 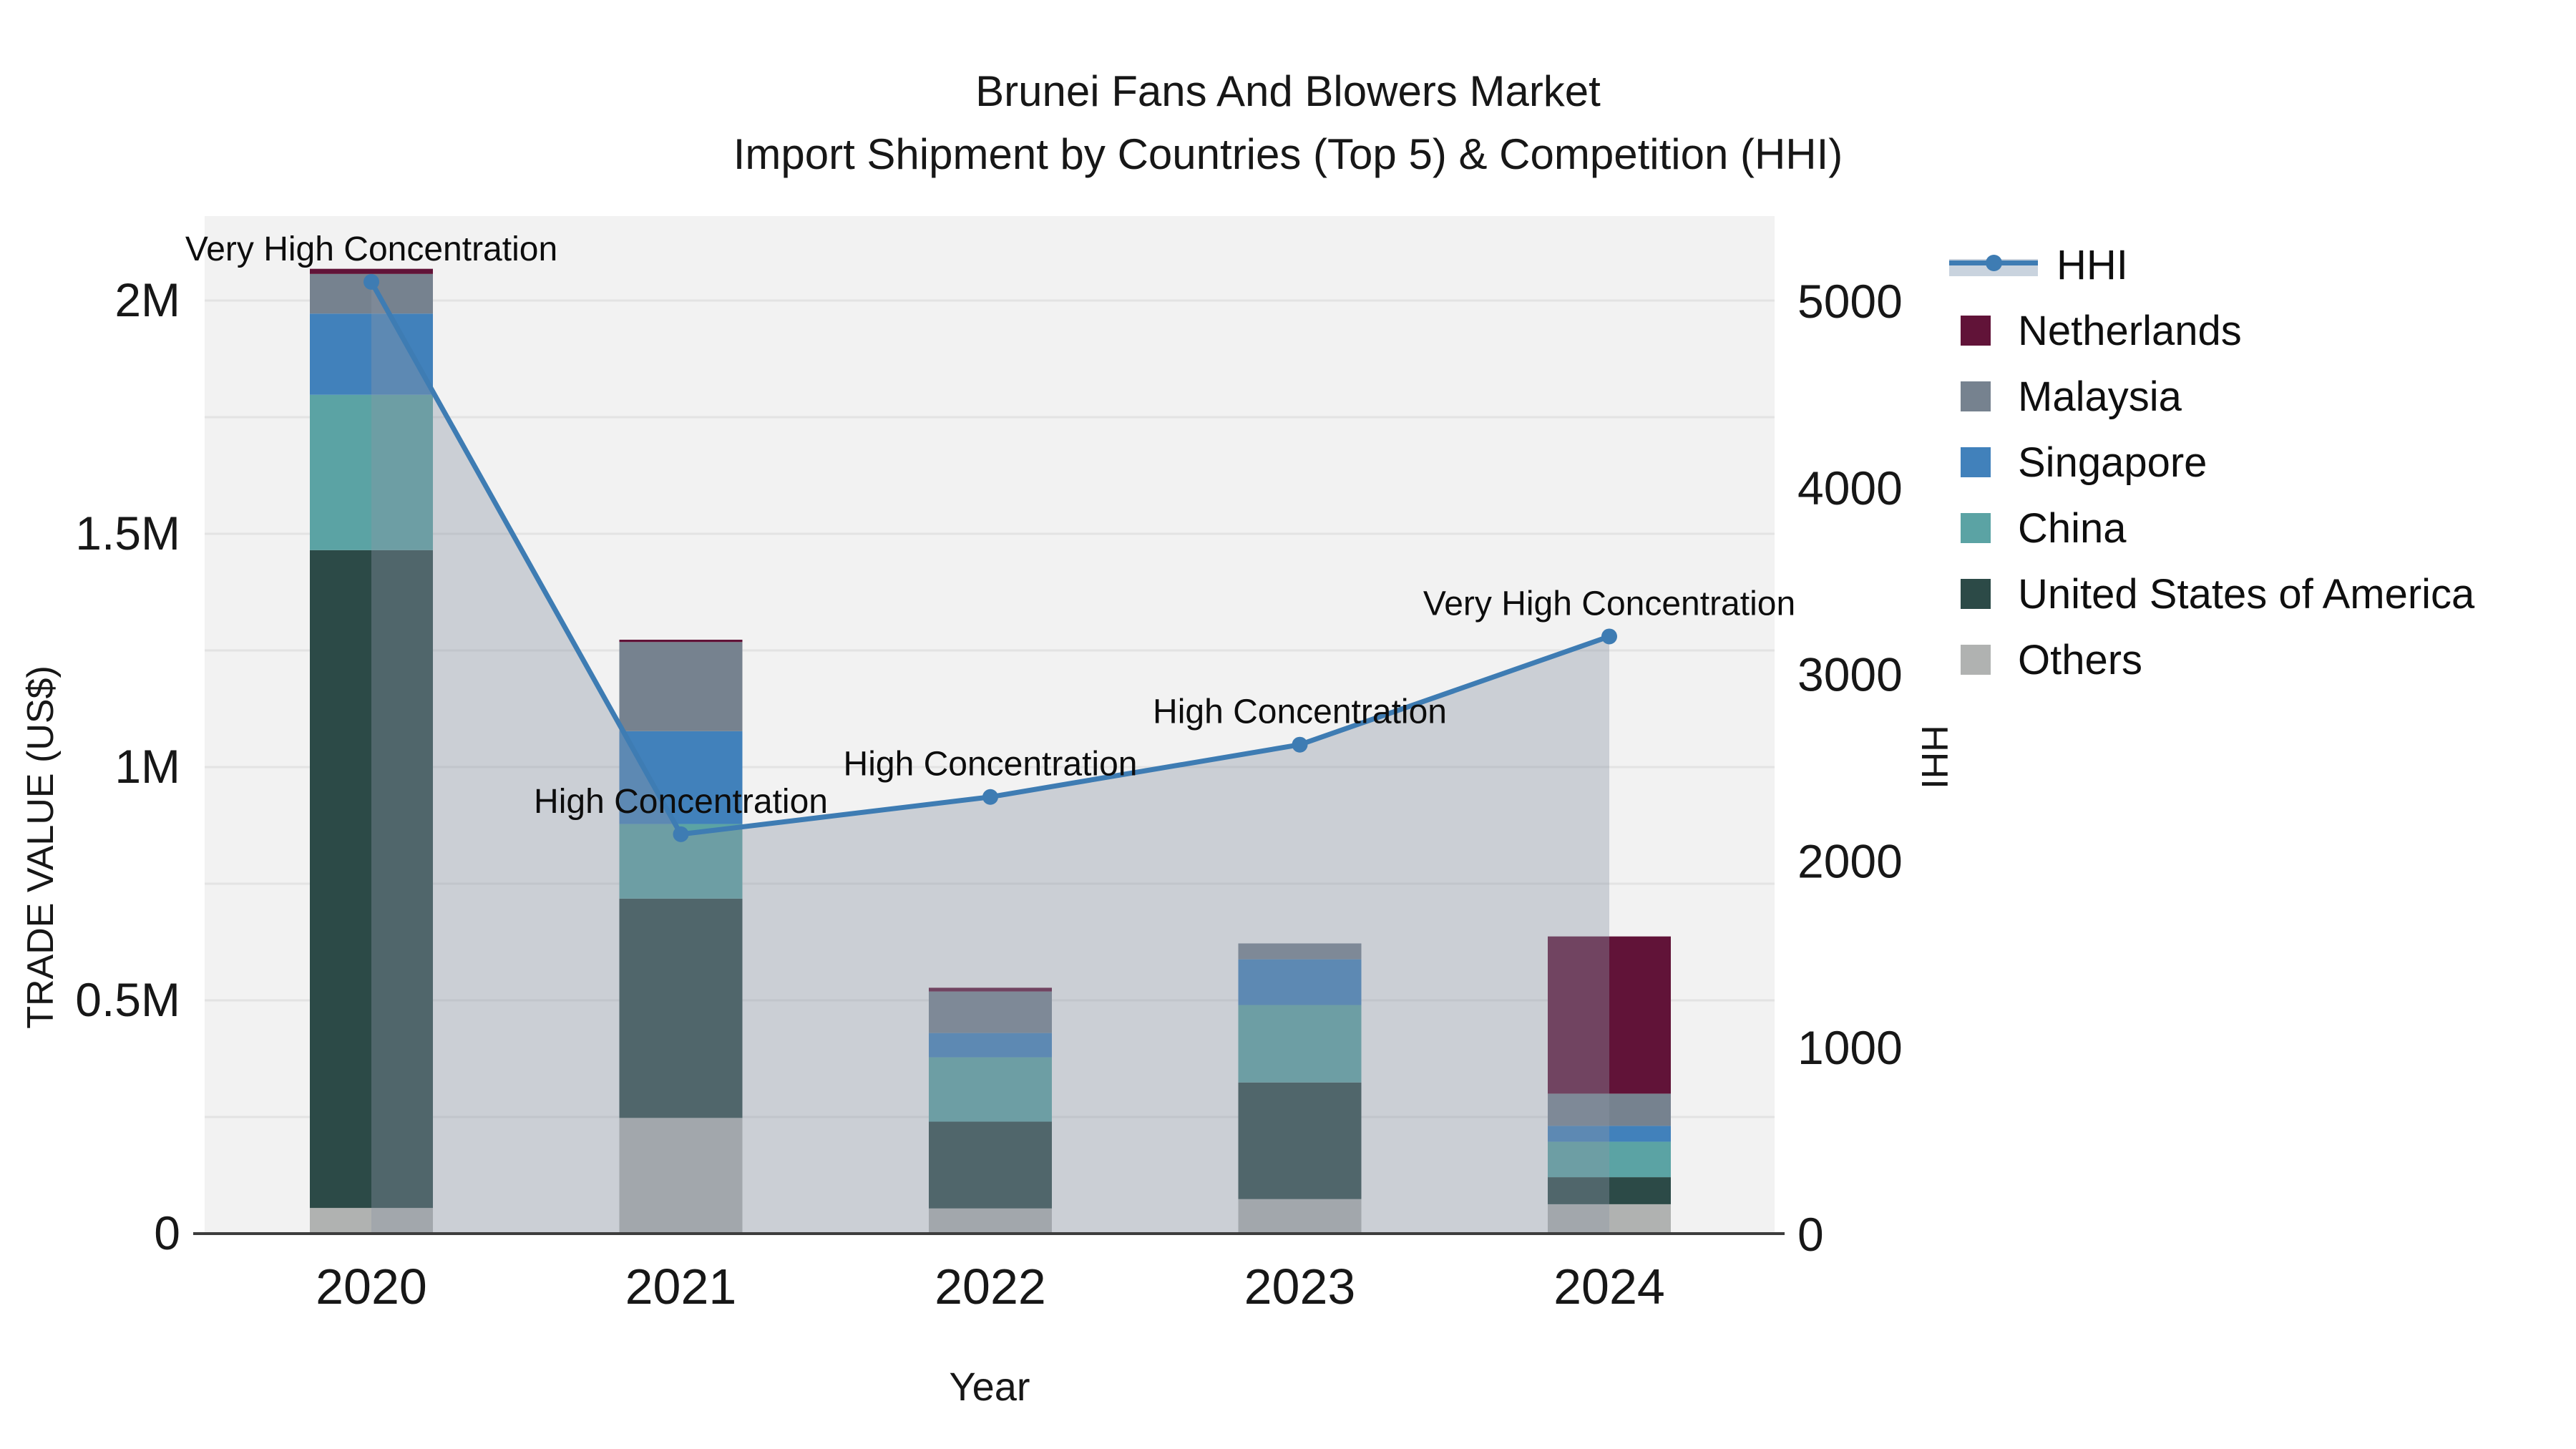 What do you see at coordinates (1609, 1286) in the screenshot?
I see `x-tick-2024: 2024` at bounding box center [1609, 1286].